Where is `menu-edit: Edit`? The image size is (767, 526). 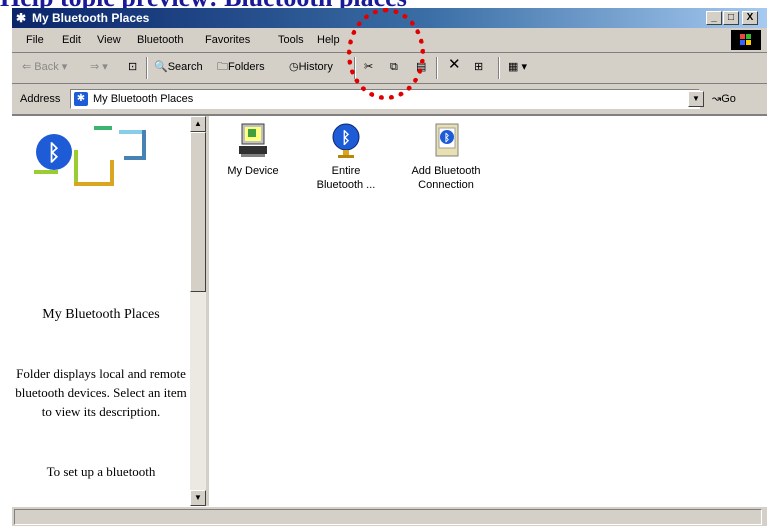 menu-edit: Edit is located at coordinates (71, 40).